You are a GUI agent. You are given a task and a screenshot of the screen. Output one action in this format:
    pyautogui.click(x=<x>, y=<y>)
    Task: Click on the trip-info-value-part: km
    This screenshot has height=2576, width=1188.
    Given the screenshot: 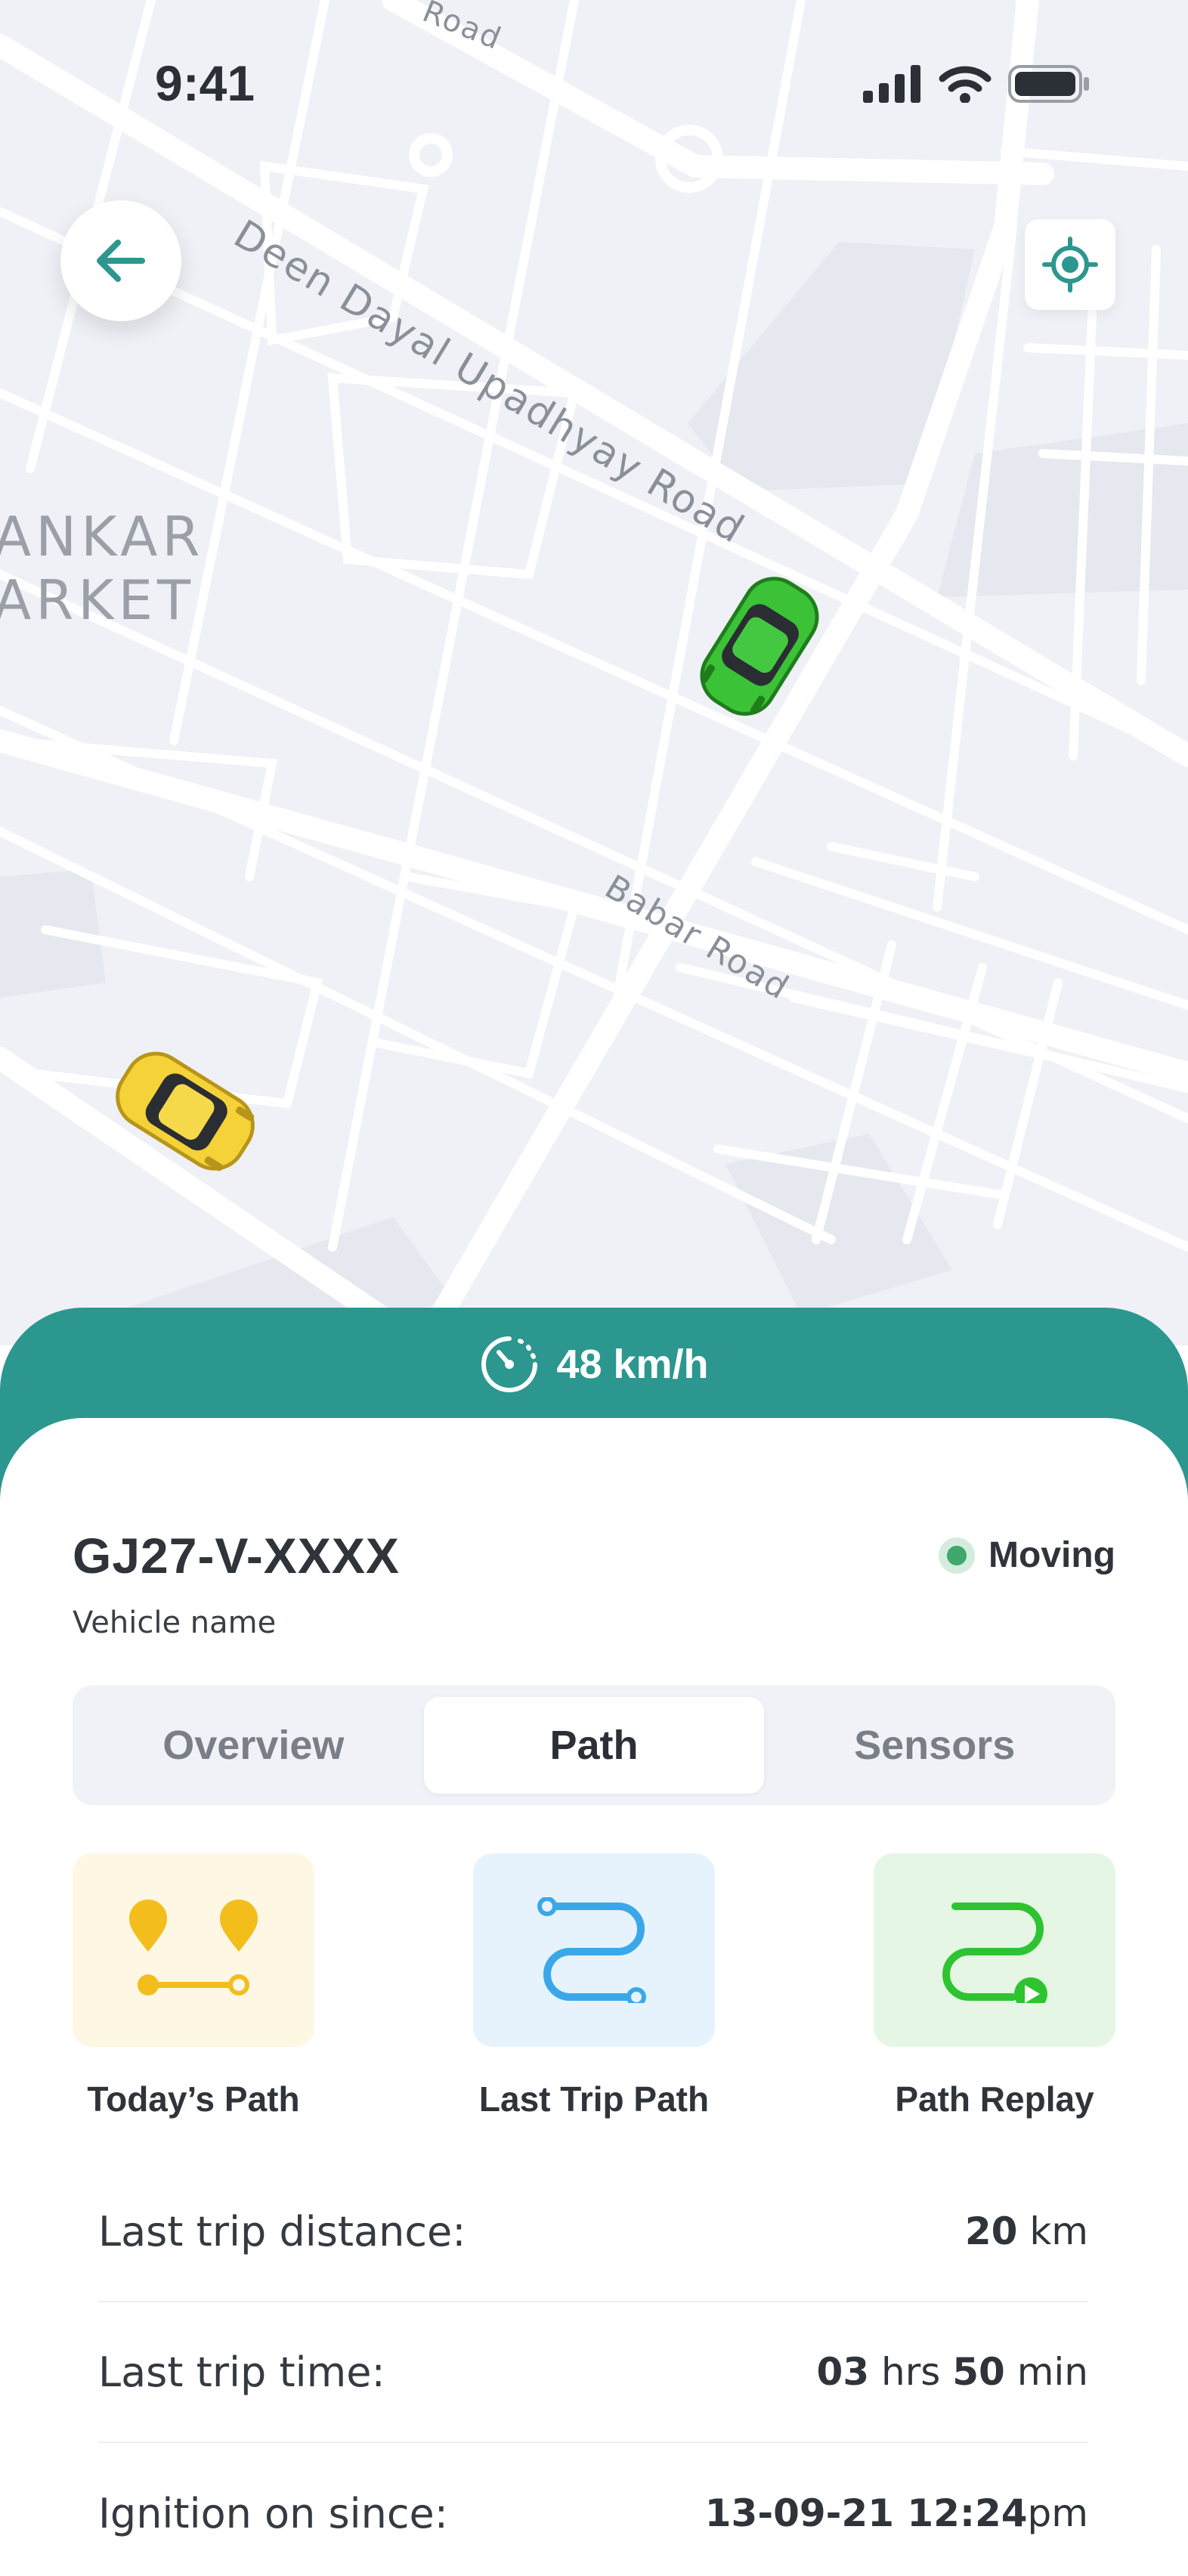 What is the action you would take?
    pyautogui.click(x=1053, y=2231)
    